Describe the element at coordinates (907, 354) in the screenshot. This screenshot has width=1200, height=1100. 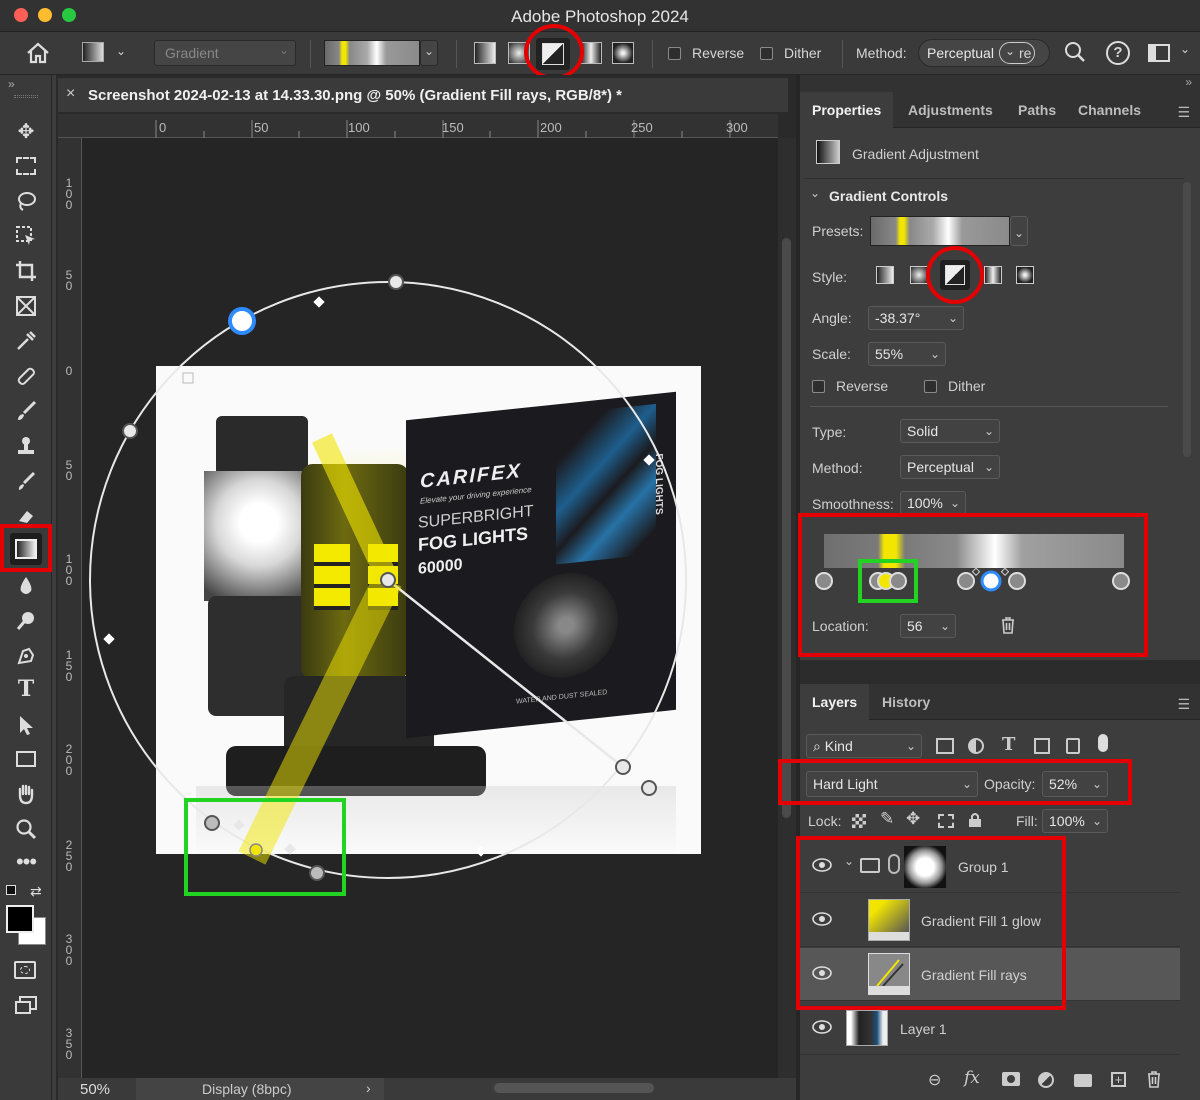
I see `scale-field: 55% ⌄` at that location.